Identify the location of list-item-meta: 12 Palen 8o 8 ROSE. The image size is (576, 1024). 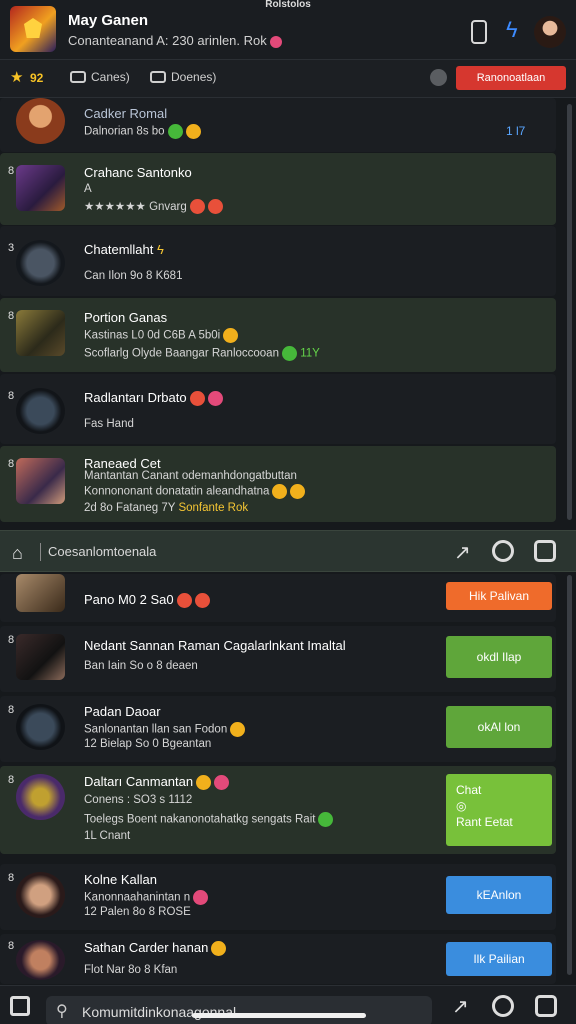
(137, 912).